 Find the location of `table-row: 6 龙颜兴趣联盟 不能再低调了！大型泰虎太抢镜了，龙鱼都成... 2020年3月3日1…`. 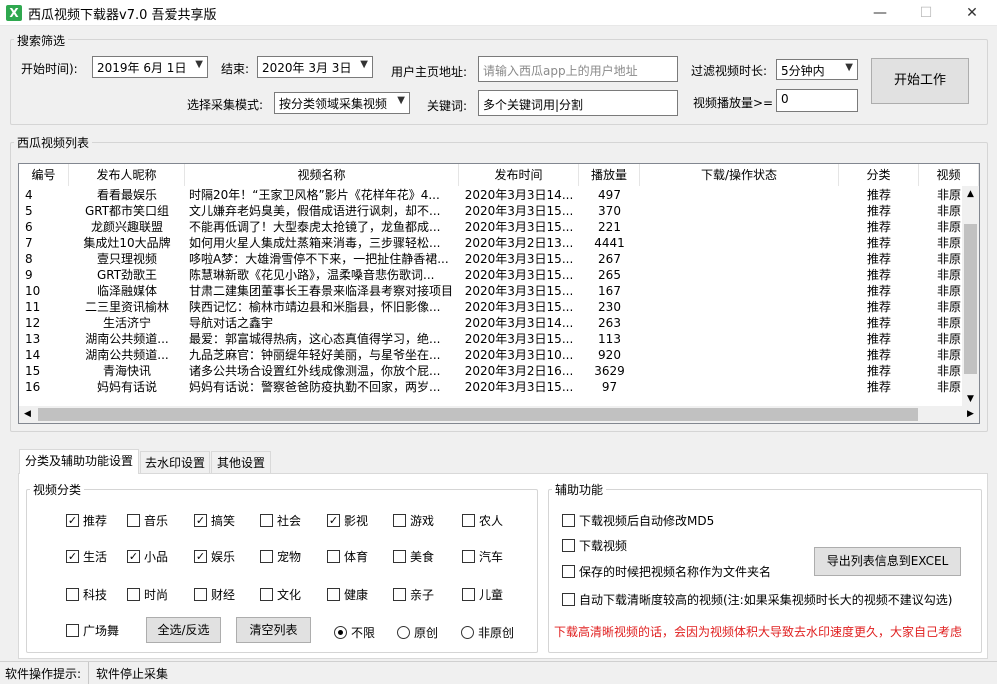

table-row: 6 龙颜兴趣联盟 不能再低调了！大型泰虎太抢镜了，龙鱼都成... 2020年3月3日1… is located at coordinates (491, 227).